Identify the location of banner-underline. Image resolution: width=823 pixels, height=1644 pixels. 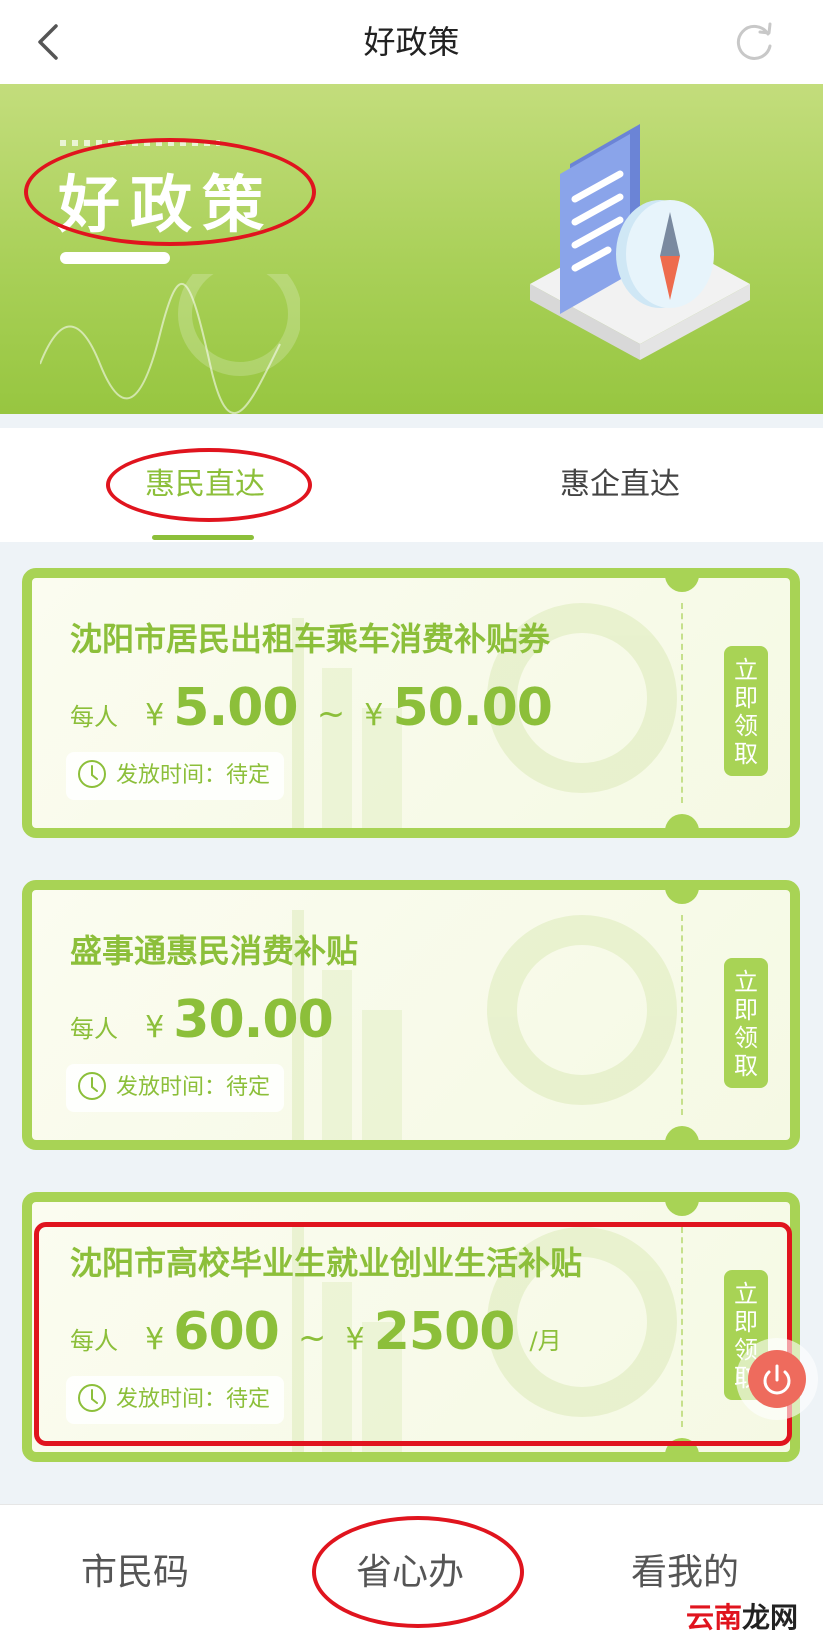
(115, 258).